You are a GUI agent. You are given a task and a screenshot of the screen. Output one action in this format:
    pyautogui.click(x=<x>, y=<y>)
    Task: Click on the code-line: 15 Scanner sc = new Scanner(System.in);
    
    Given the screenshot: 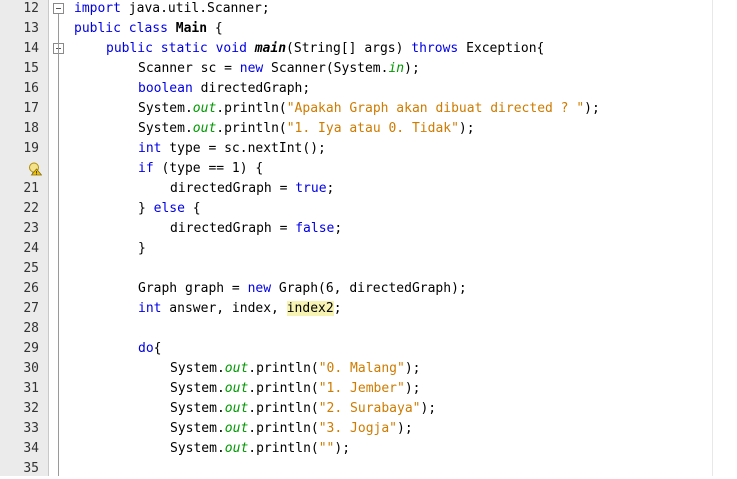 What is the action you would take?
    pyautogui.click(x=368, y=69)
    